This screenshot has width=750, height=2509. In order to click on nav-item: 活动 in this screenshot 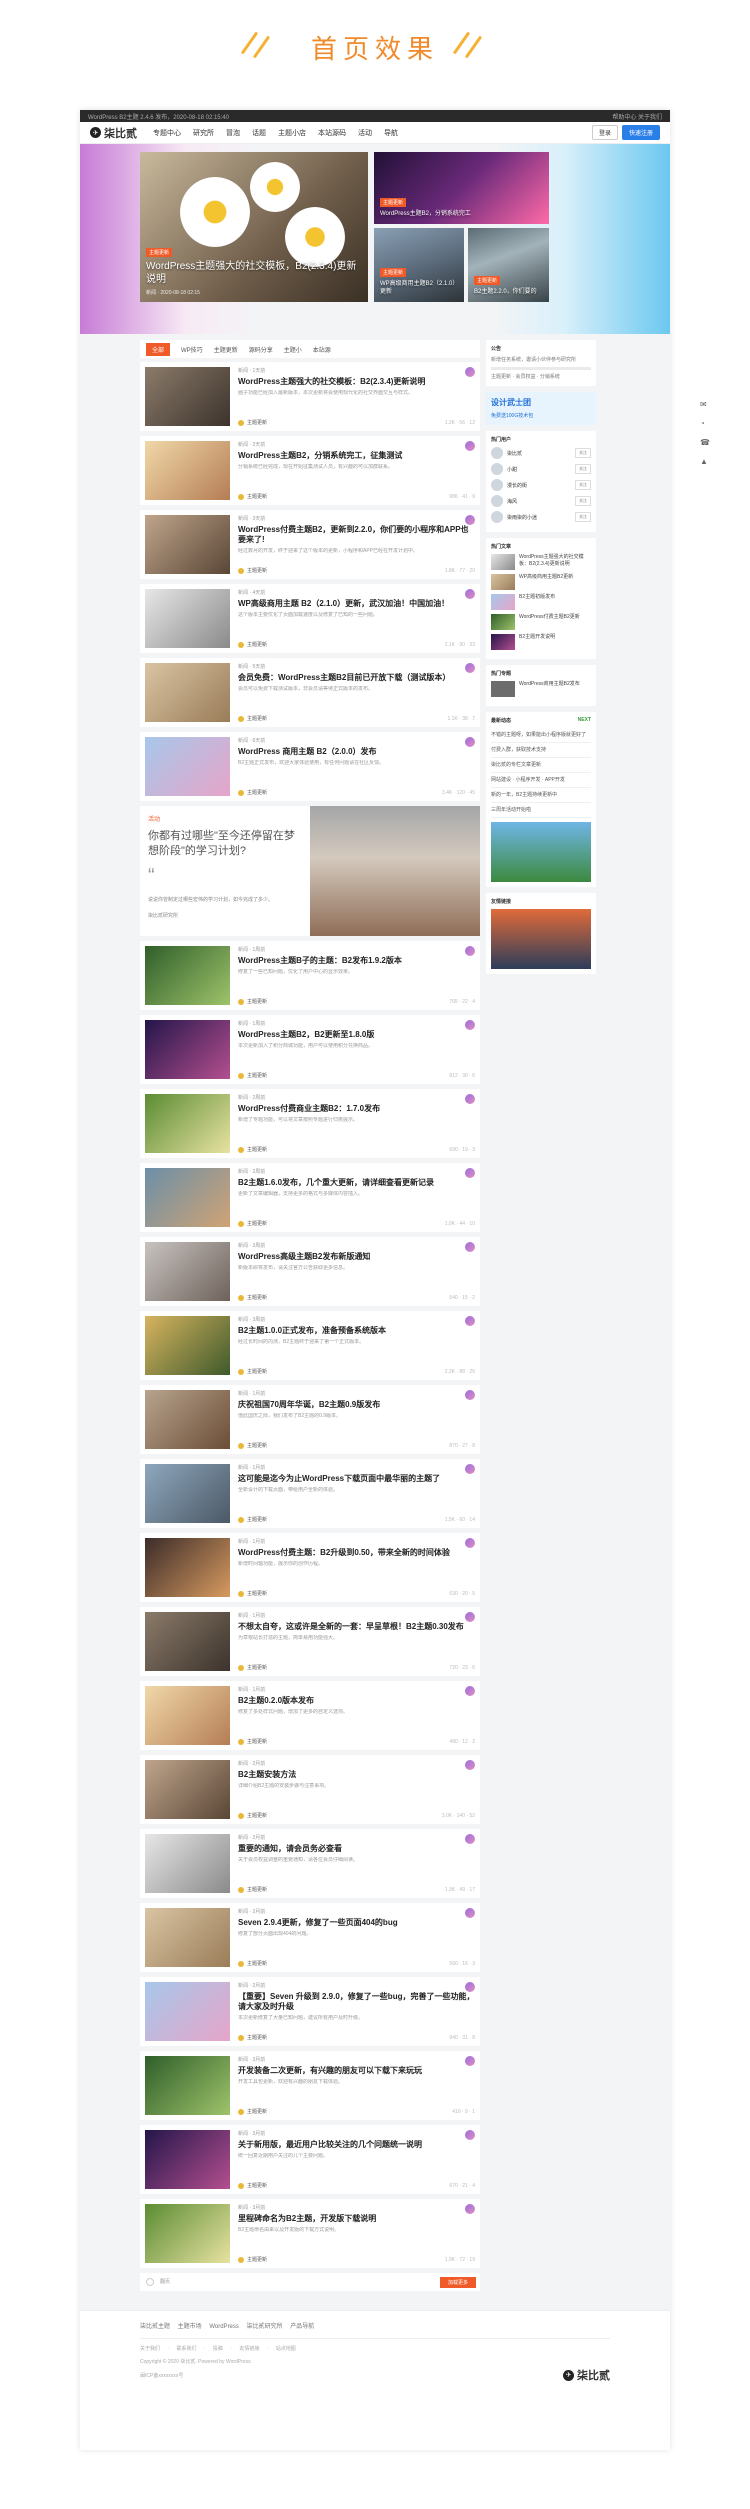, I will do `click(365, 133)`.